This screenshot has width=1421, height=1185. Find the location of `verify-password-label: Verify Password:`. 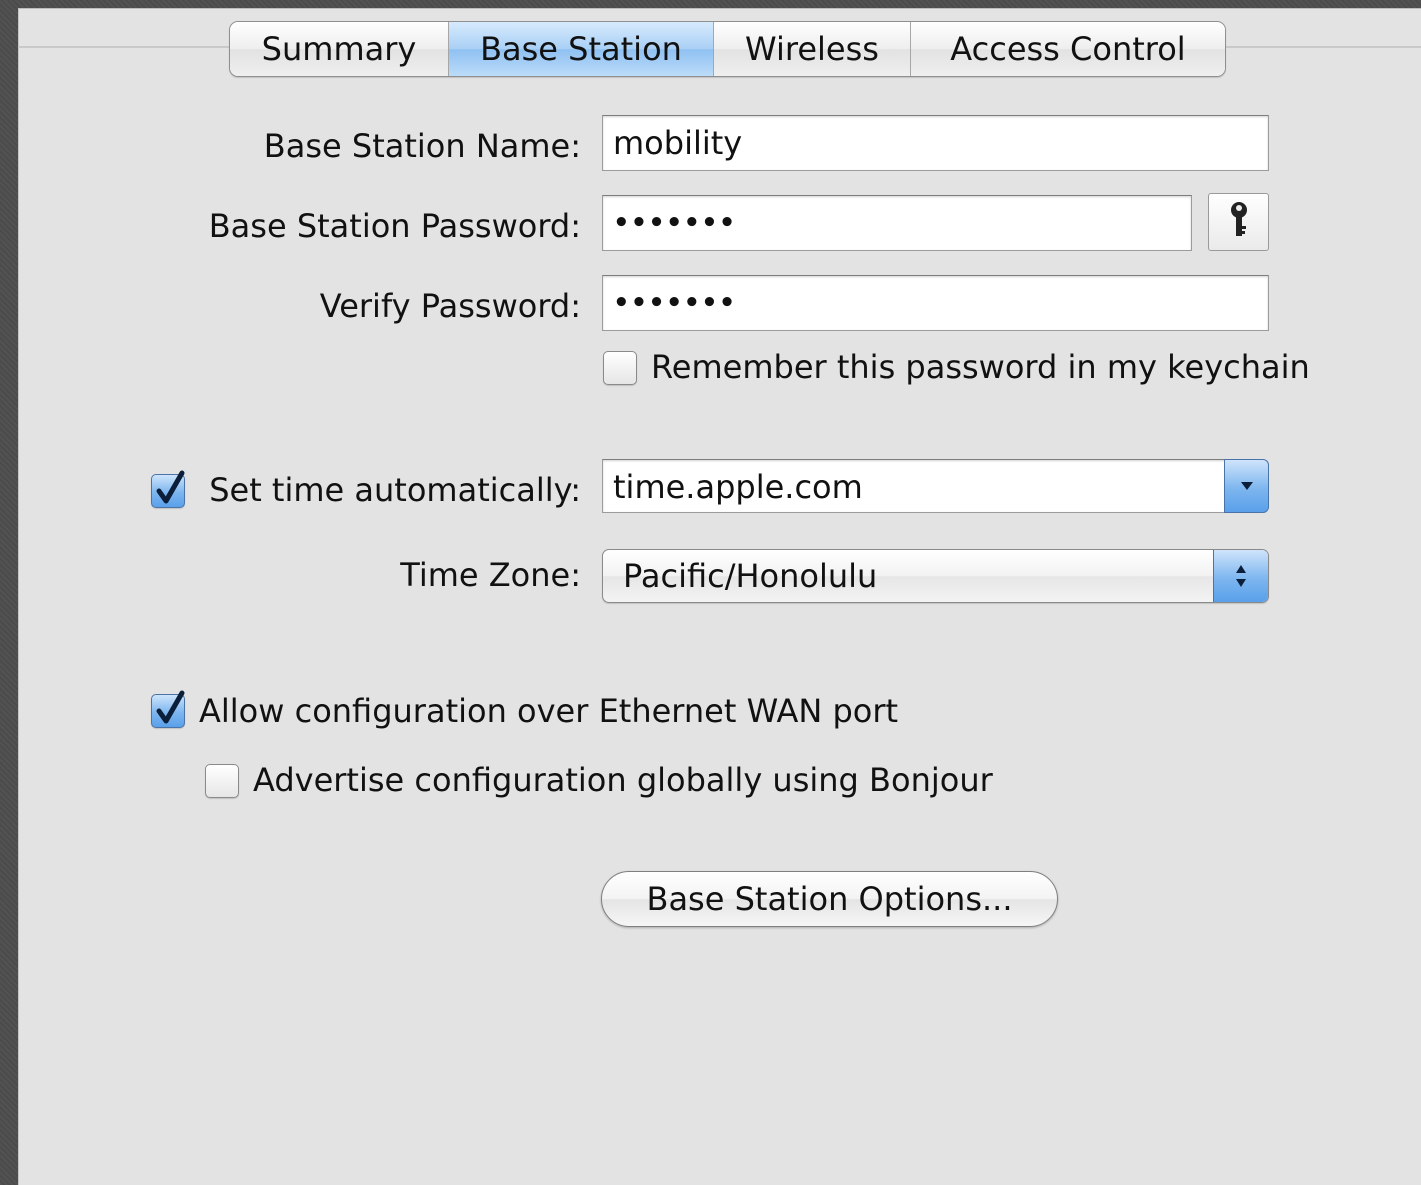

verify-password-label: Verify Password: is located at coordinates (450, 306).